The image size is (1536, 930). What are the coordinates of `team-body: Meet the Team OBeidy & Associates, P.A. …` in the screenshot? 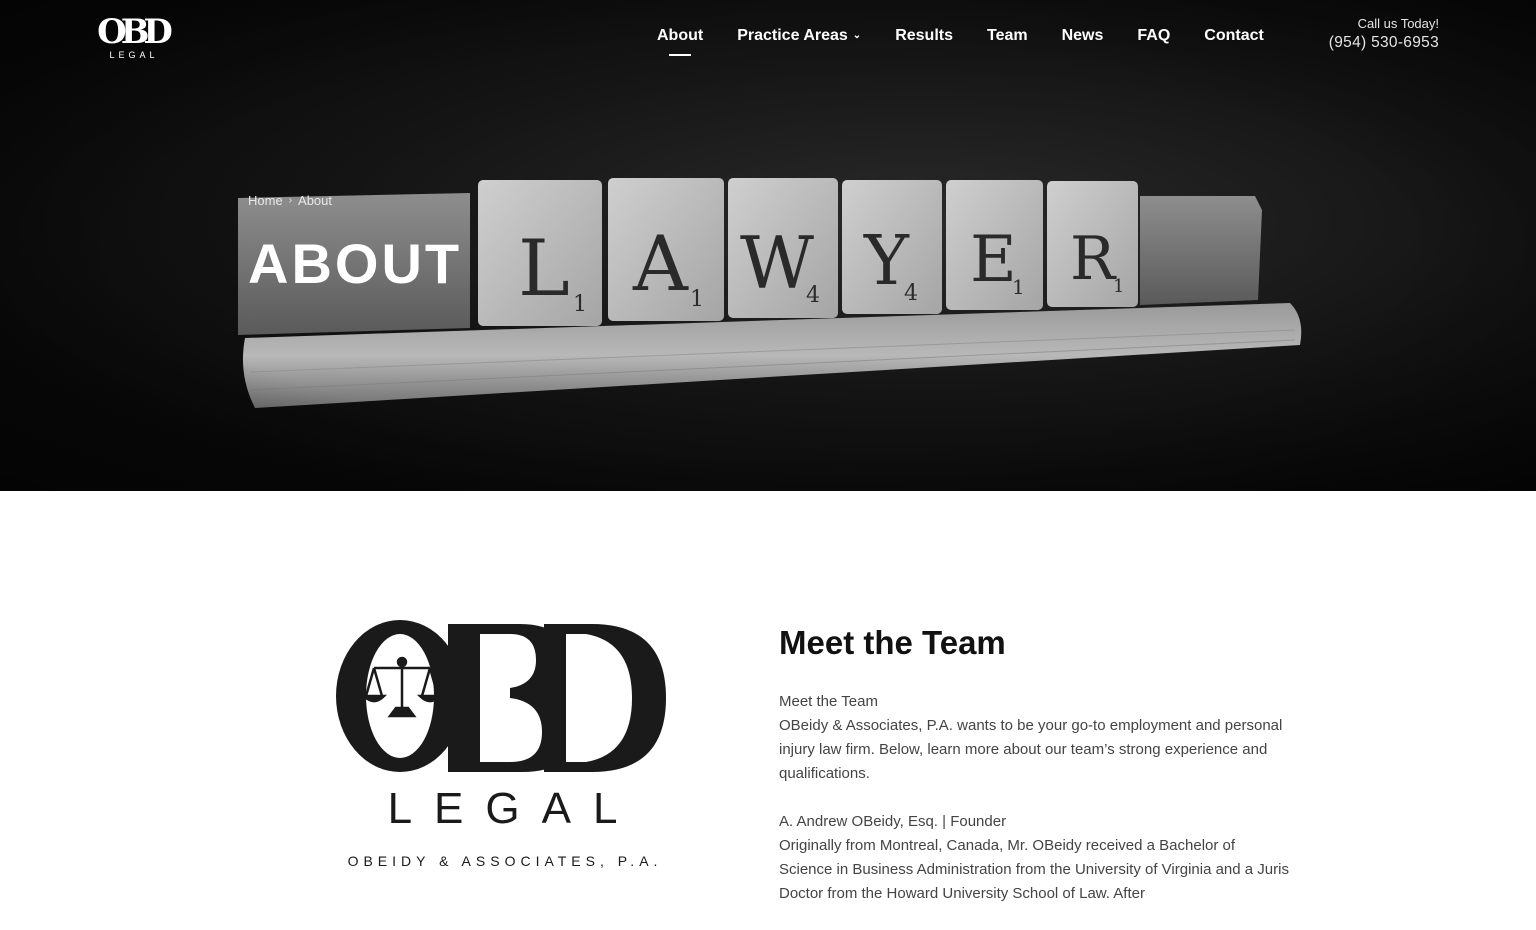 It's located at (1034, 810).